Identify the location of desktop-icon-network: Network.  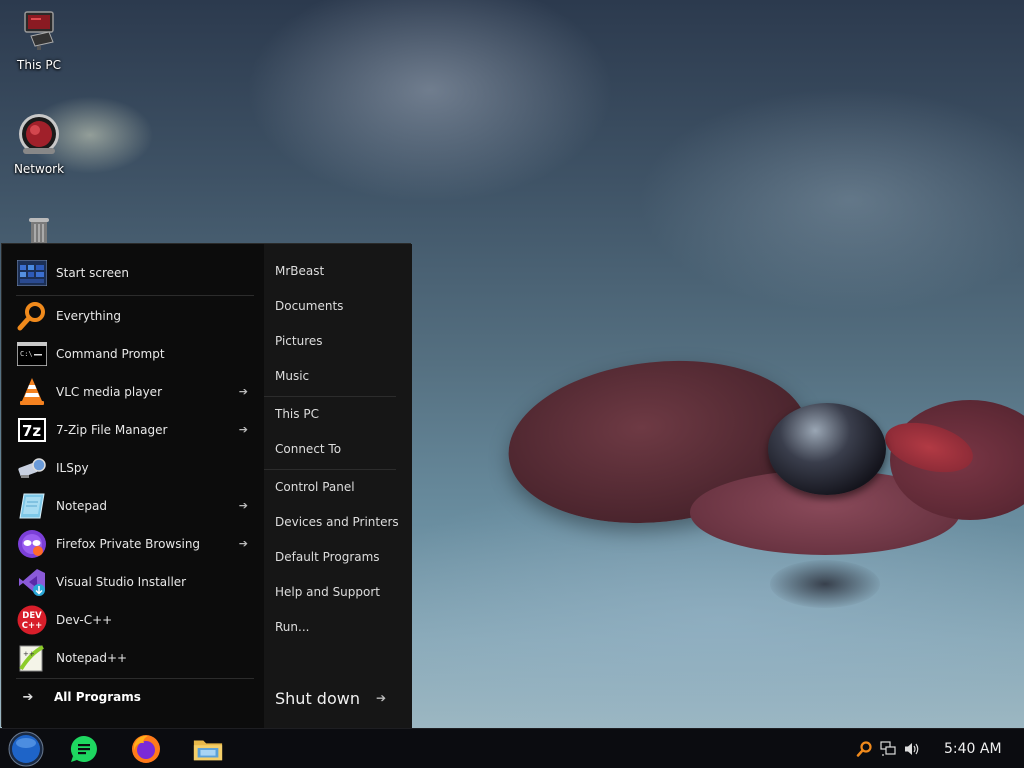
(39, 144).